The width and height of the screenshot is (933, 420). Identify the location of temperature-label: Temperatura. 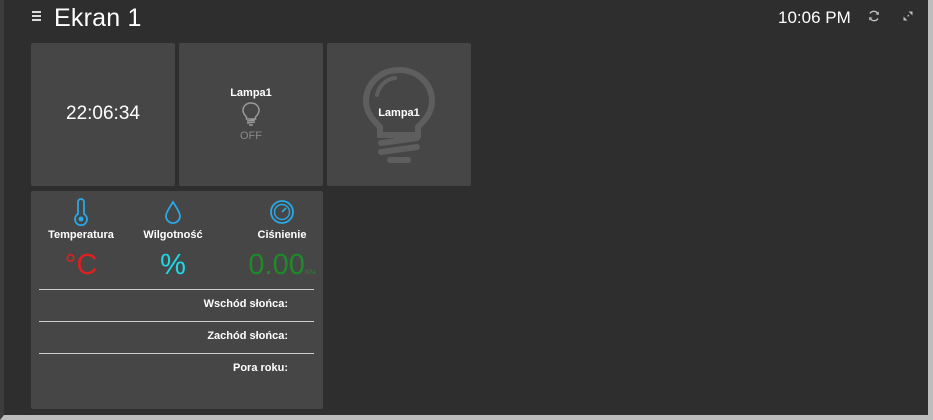
(81, 235).